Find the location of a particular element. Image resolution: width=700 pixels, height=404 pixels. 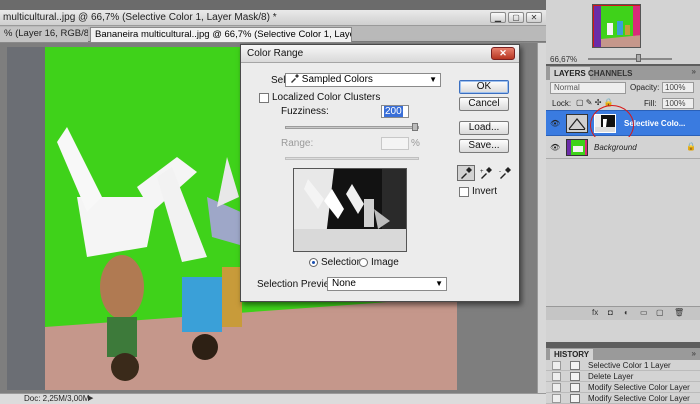

tab-label: % (Layer 16, RGB/8) * is located at coordinates (46, 33).